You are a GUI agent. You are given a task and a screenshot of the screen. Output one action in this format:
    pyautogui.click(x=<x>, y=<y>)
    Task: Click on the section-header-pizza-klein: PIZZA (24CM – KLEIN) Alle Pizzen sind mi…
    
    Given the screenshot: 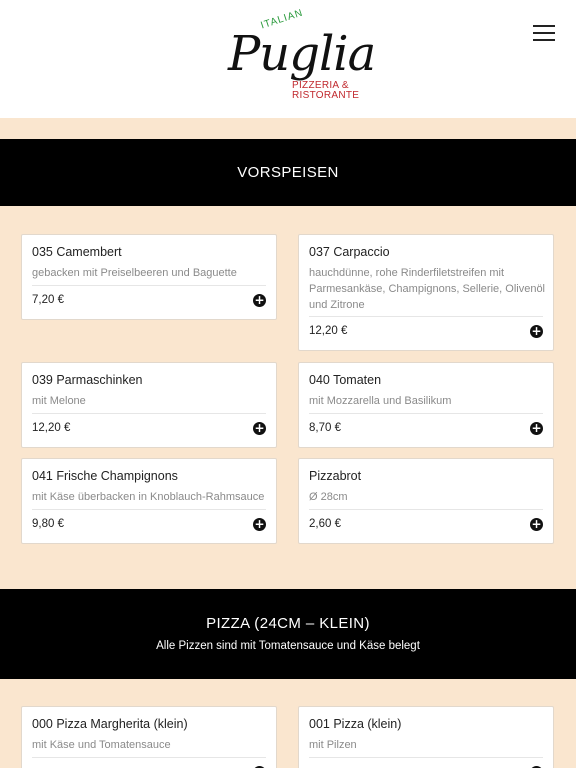 What is the action you would take?
    pyautogui.click(x=288, y=634)
    